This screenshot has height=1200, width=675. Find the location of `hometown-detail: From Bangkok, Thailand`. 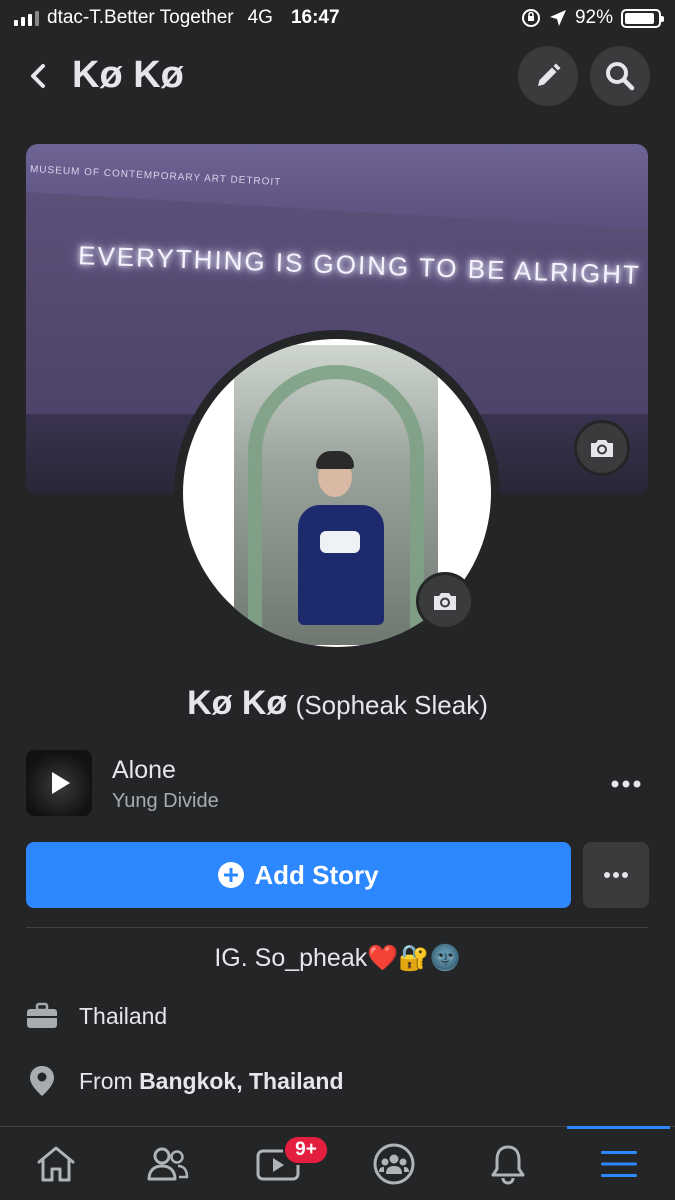

hometown-detail: From Bangkok, Thailand is located at coordinates (337, 1081).